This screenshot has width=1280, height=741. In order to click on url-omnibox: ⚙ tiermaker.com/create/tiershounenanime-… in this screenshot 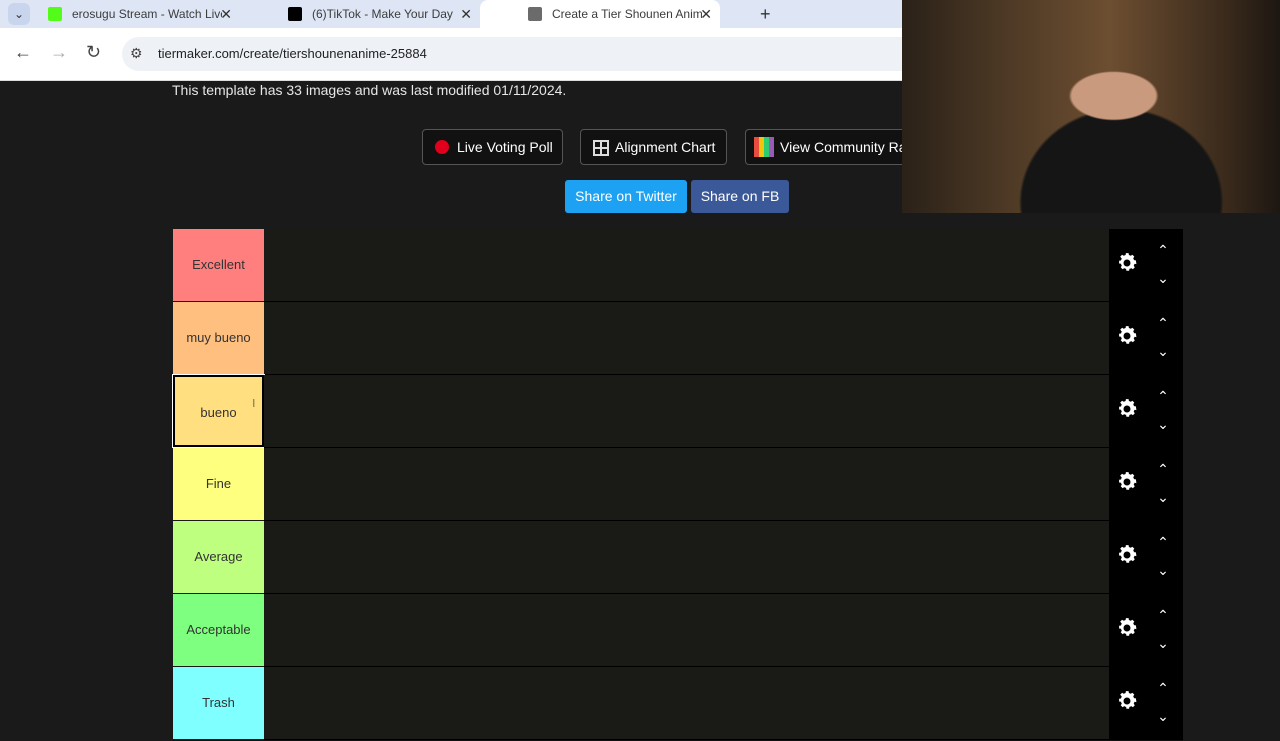, I will do `click(562, 54)`.